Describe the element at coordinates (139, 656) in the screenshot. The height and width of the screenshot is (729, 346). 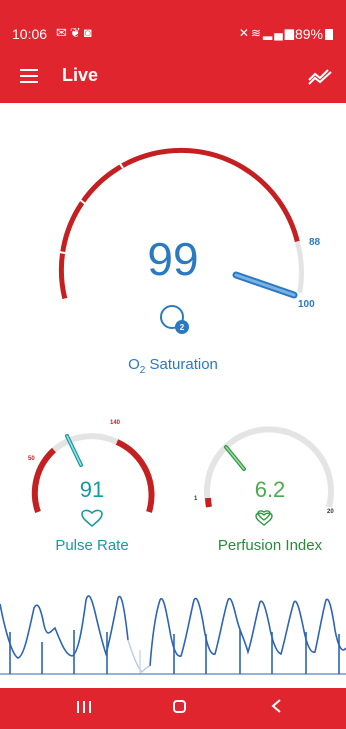
I see `pleth-wave-fade` at that location.